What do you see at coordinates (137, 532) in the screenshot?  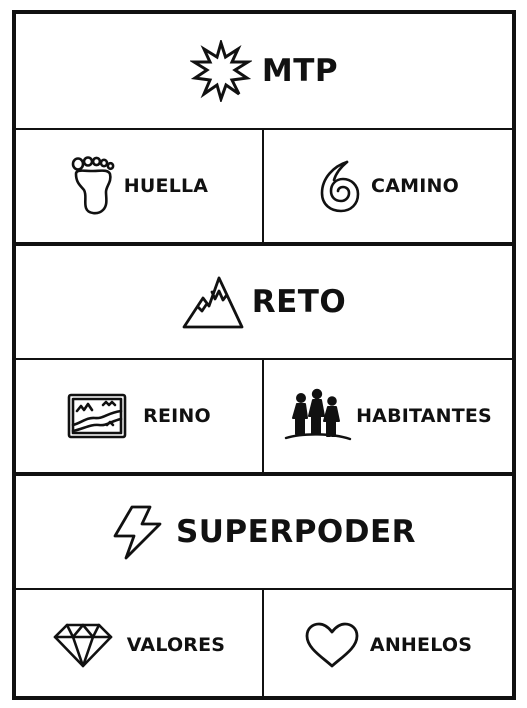 I see `lightning-icon` at bounding box center [137, 532].